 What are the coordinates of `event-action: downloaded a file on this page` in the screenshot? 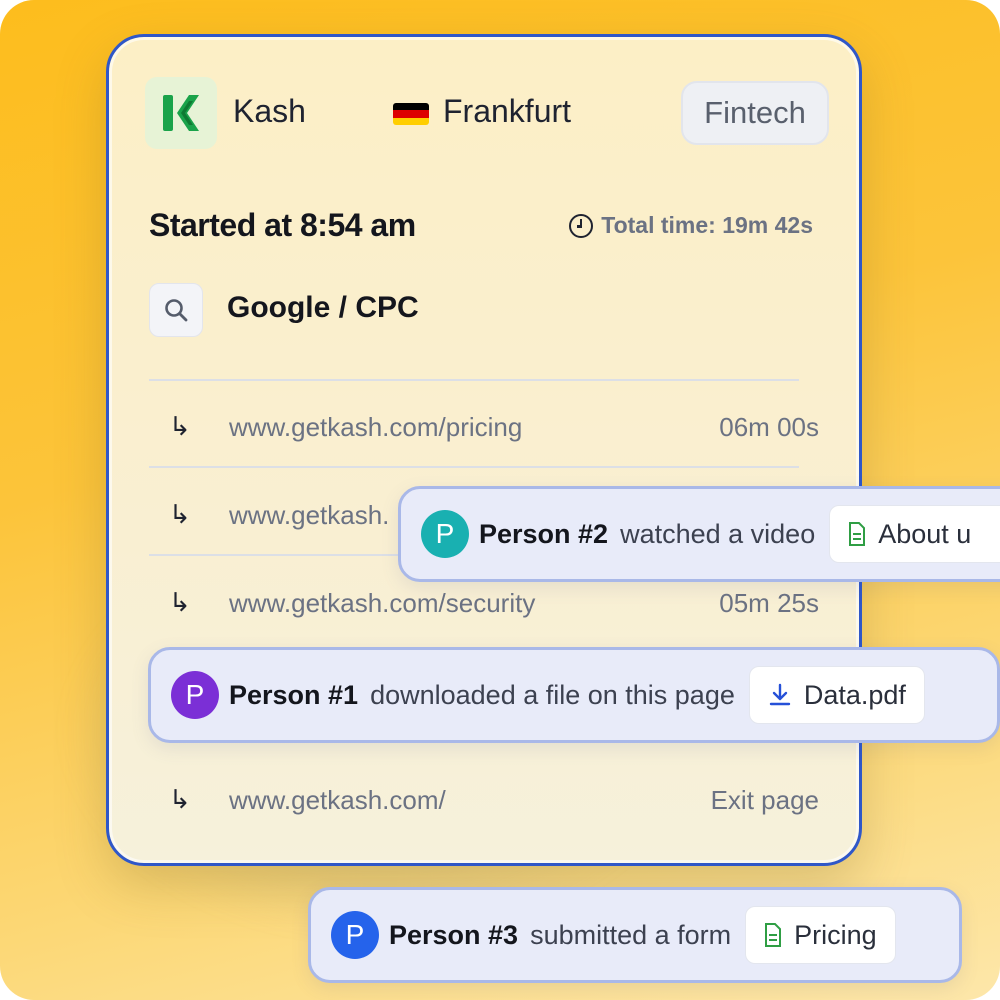 It's located at (552, 694).